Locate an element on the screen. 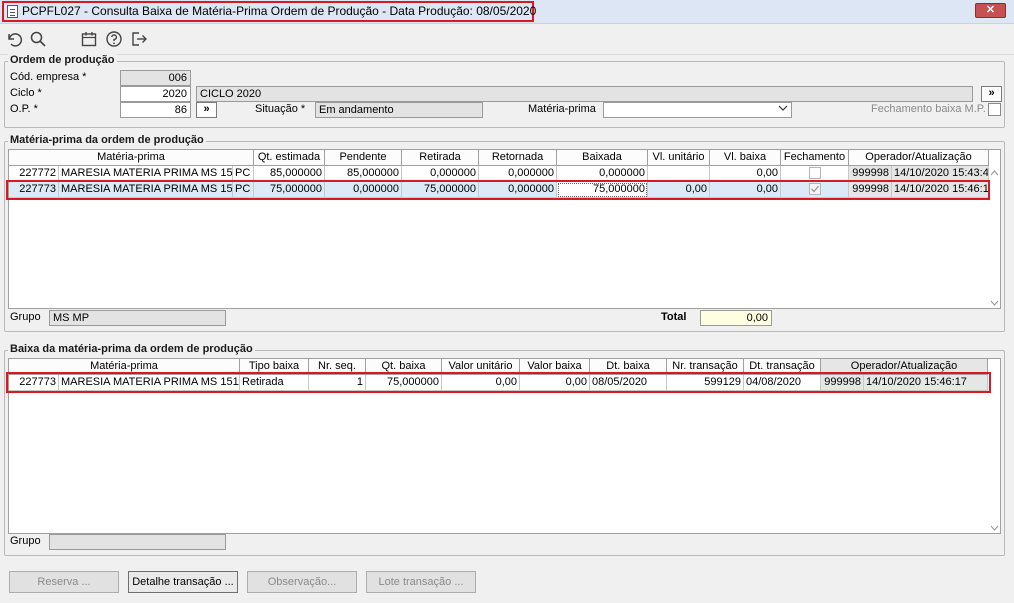 Image resolution: width=1014 pixels, height=603 pixels. chevron-down-icon is located at coordinates (783, 110).